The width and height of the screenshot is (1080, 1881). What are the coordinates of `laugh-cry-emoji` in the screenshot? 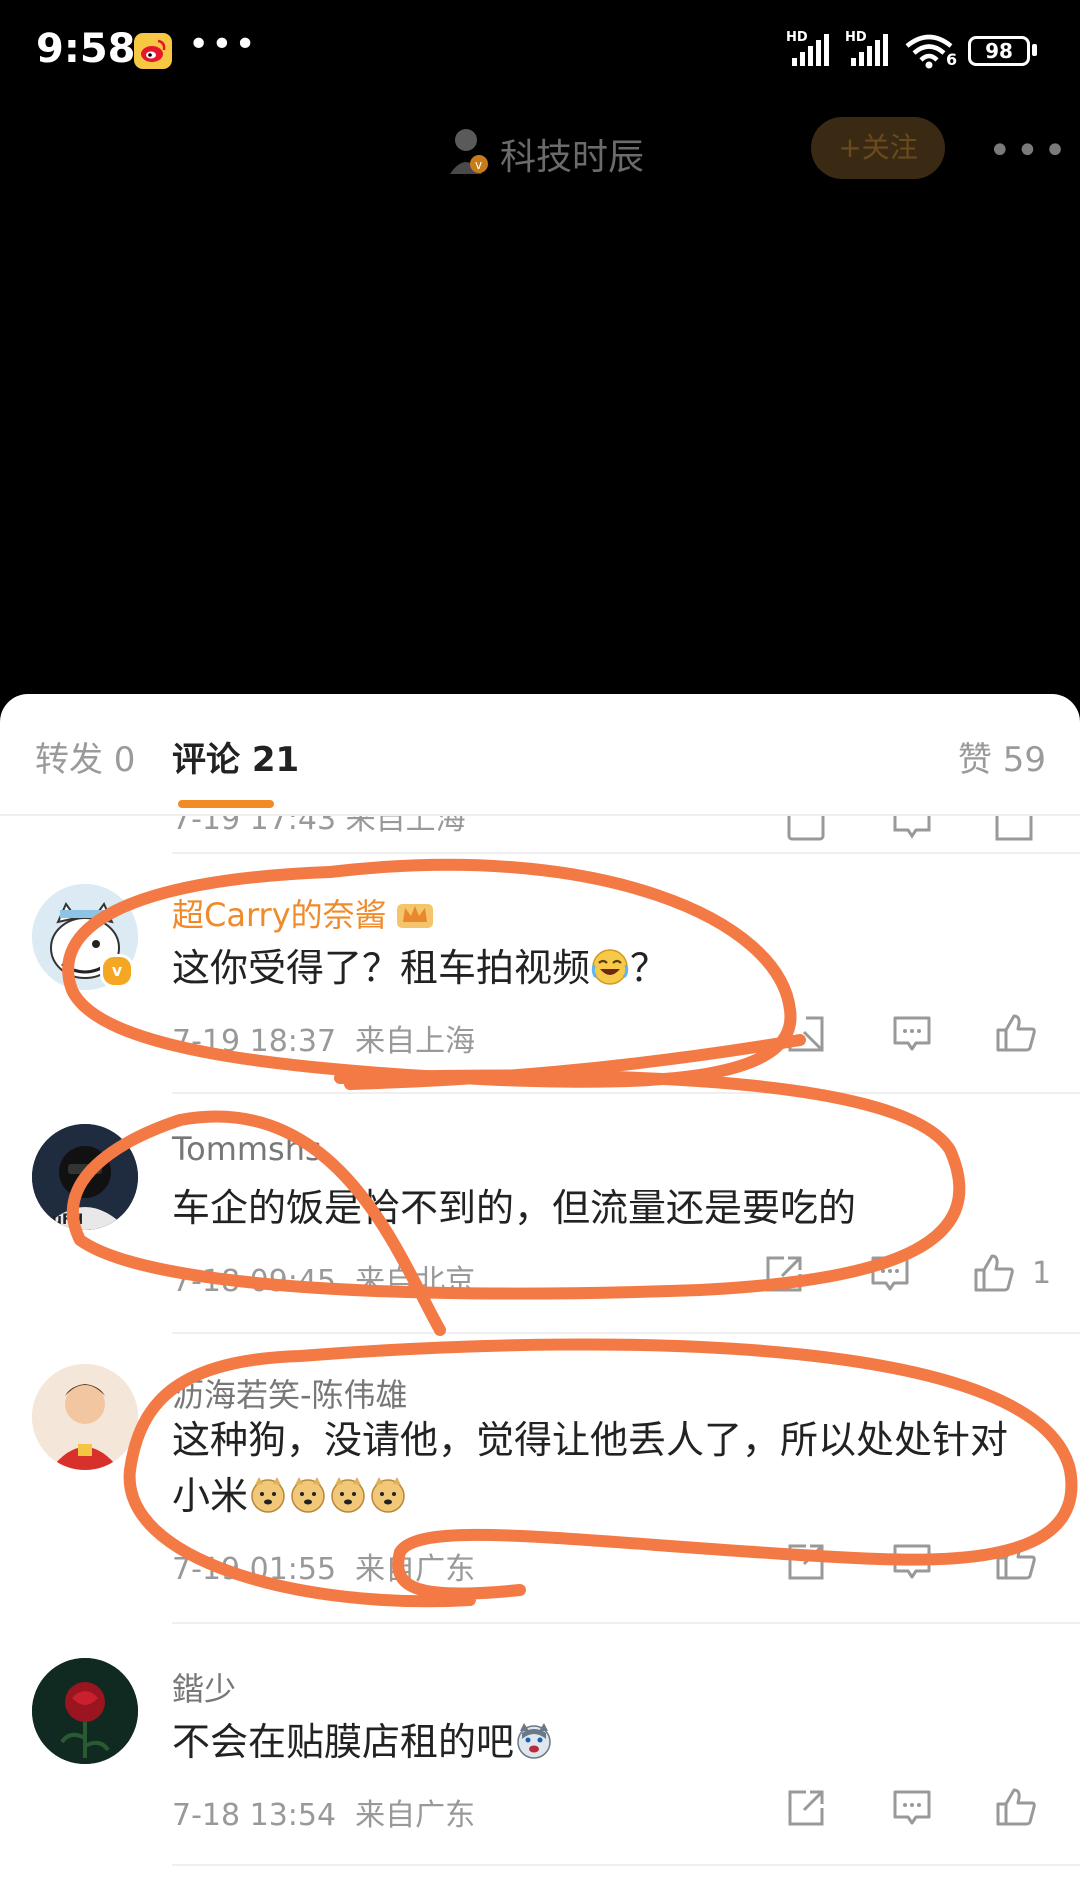 It's located at (610, 967).